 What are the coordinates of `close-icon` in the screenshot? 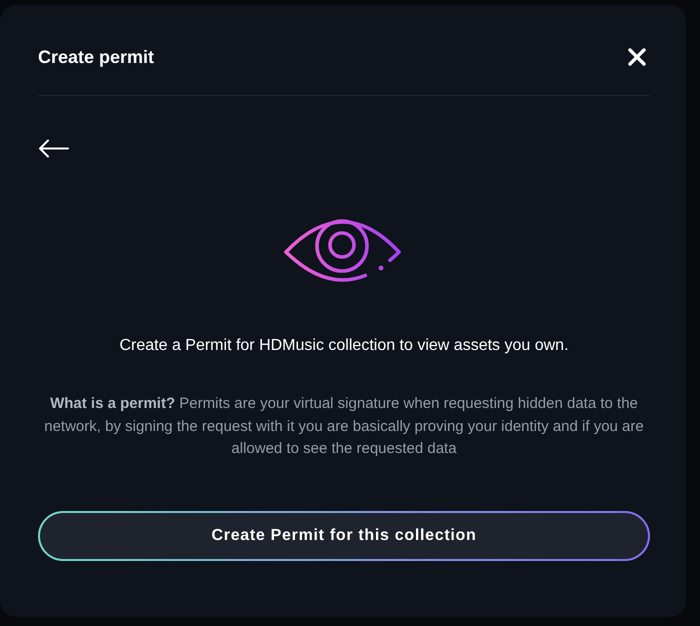 It's located at (637, 57).